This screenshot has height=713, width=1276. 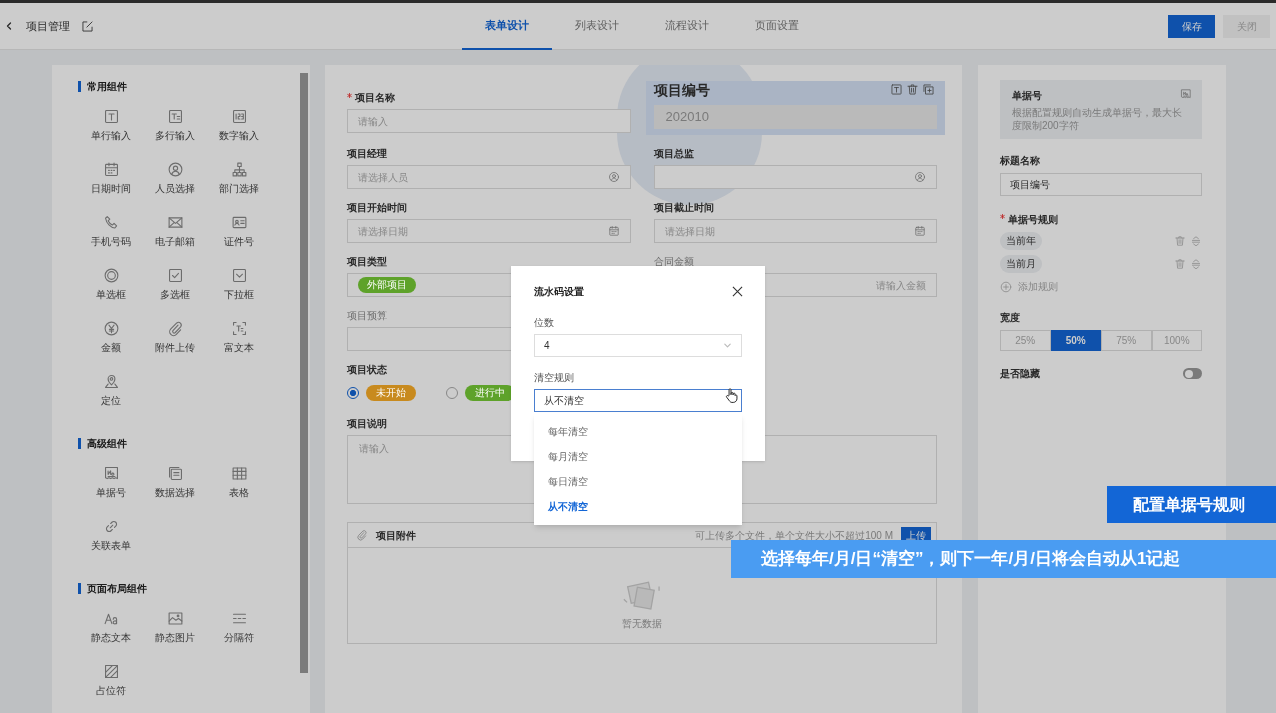 I want to click on component-item: 金额, so click(x=111, y=346).